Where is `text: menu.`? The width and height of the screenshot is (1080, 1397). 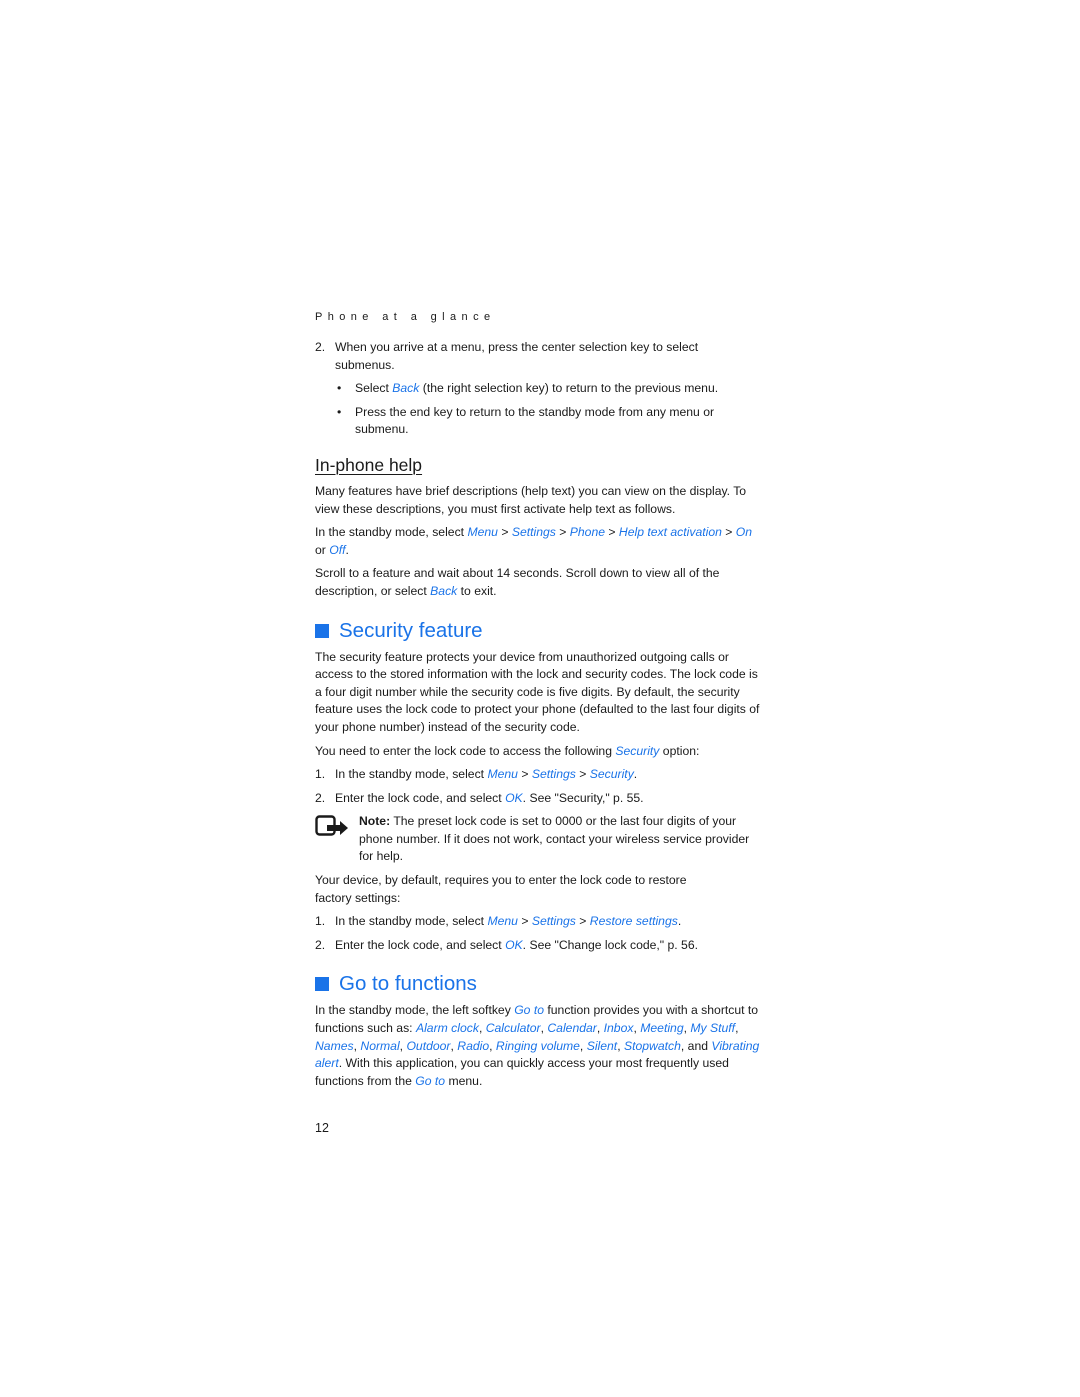 text: menu. is located at coordinates (464, 1080).